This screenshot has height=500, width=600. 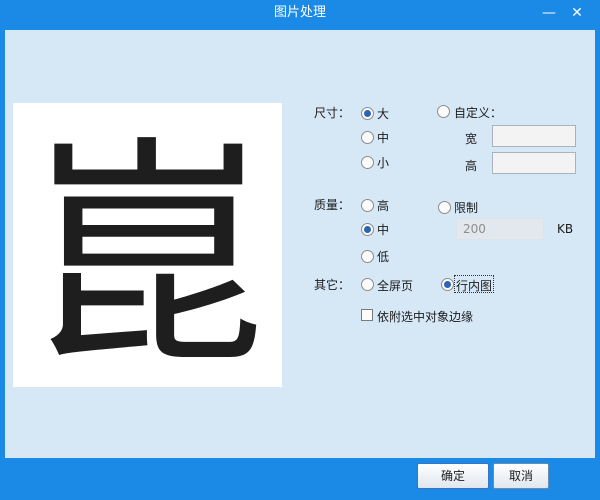 I want to click on quality-limit-radio, so click(x=444, y=207).